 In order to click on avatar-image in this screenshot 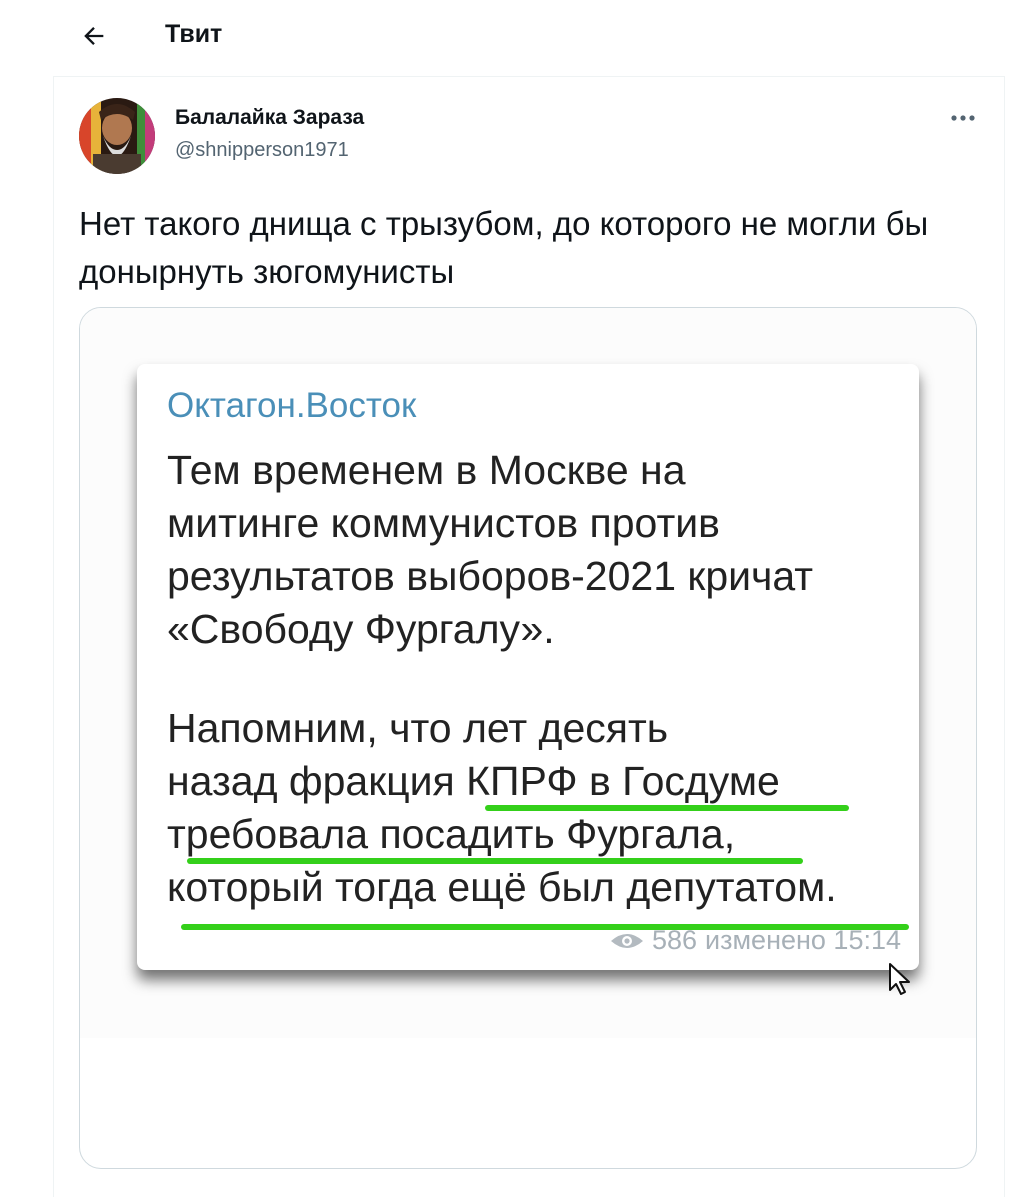, I will do `click(117, 136)`.